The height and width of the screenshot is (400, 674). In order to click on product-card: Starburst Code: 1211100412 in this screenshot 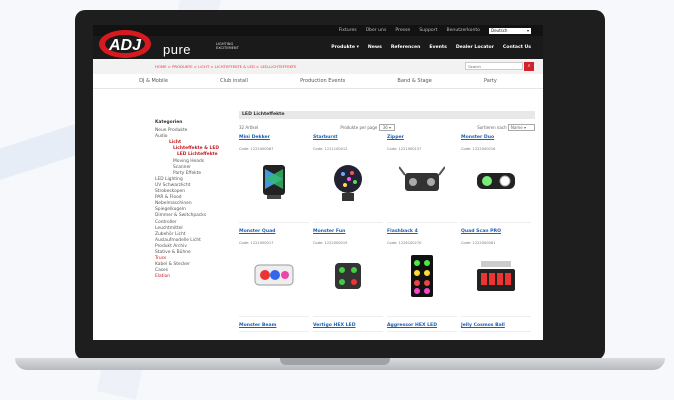, I will do `click(348, 178)`.